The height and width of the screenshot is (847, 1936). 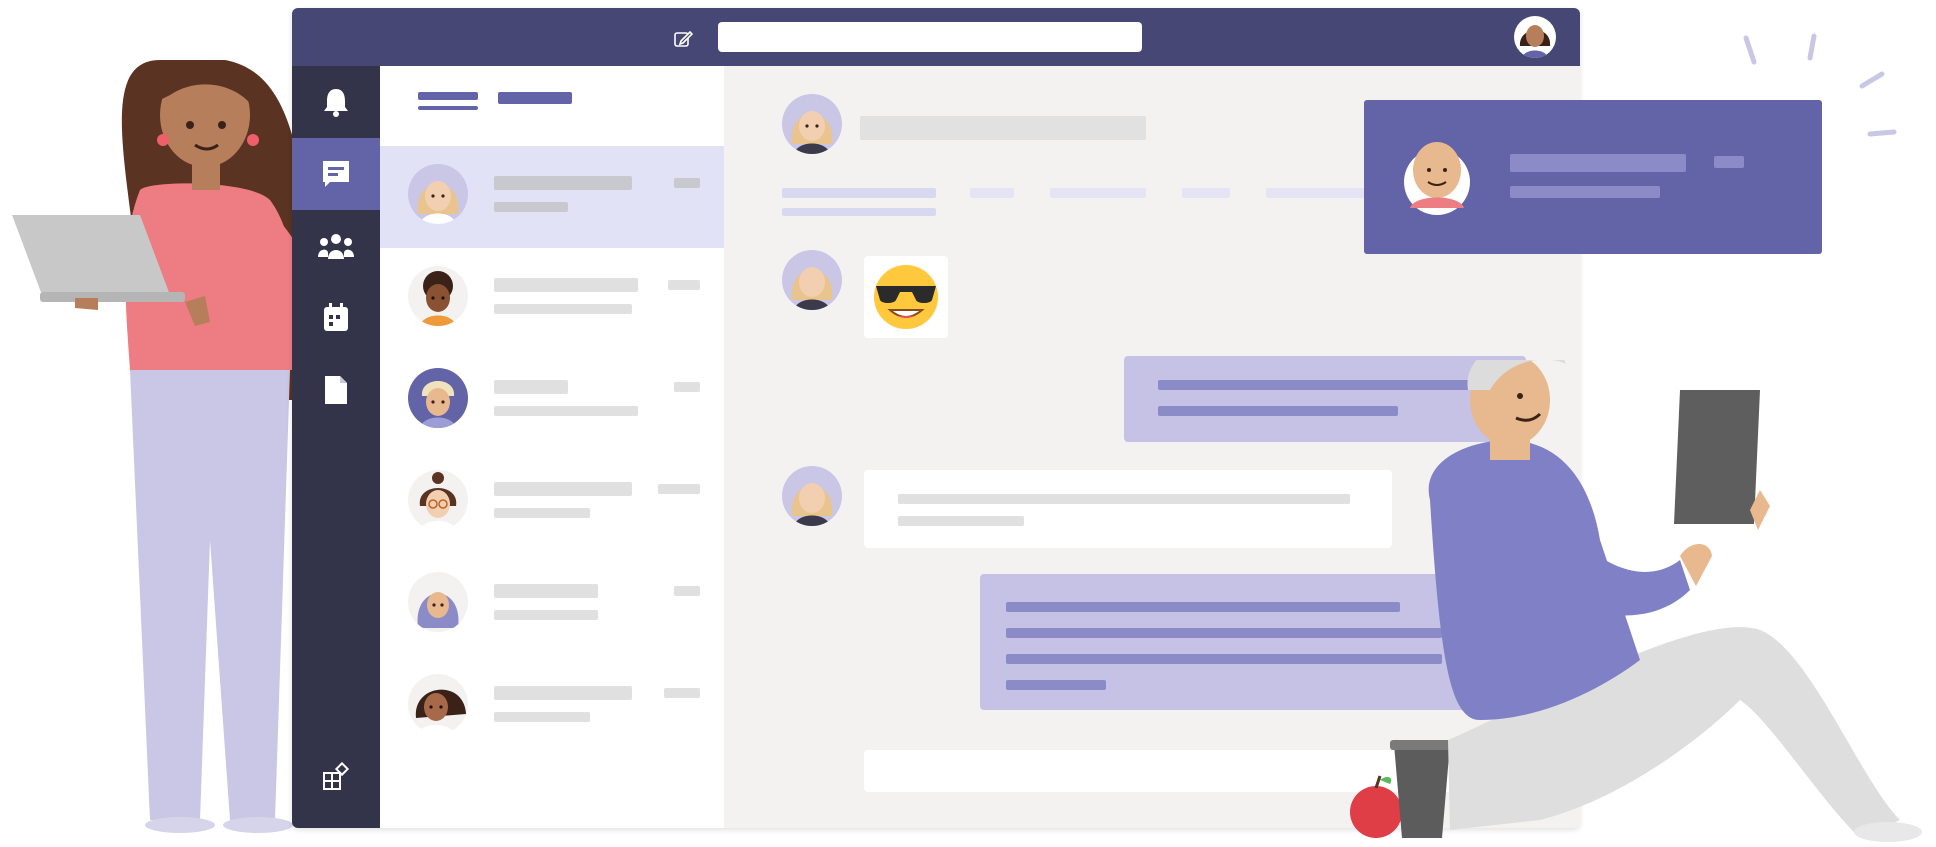 I want to click on chat-icon, so click(x=336, y=174).